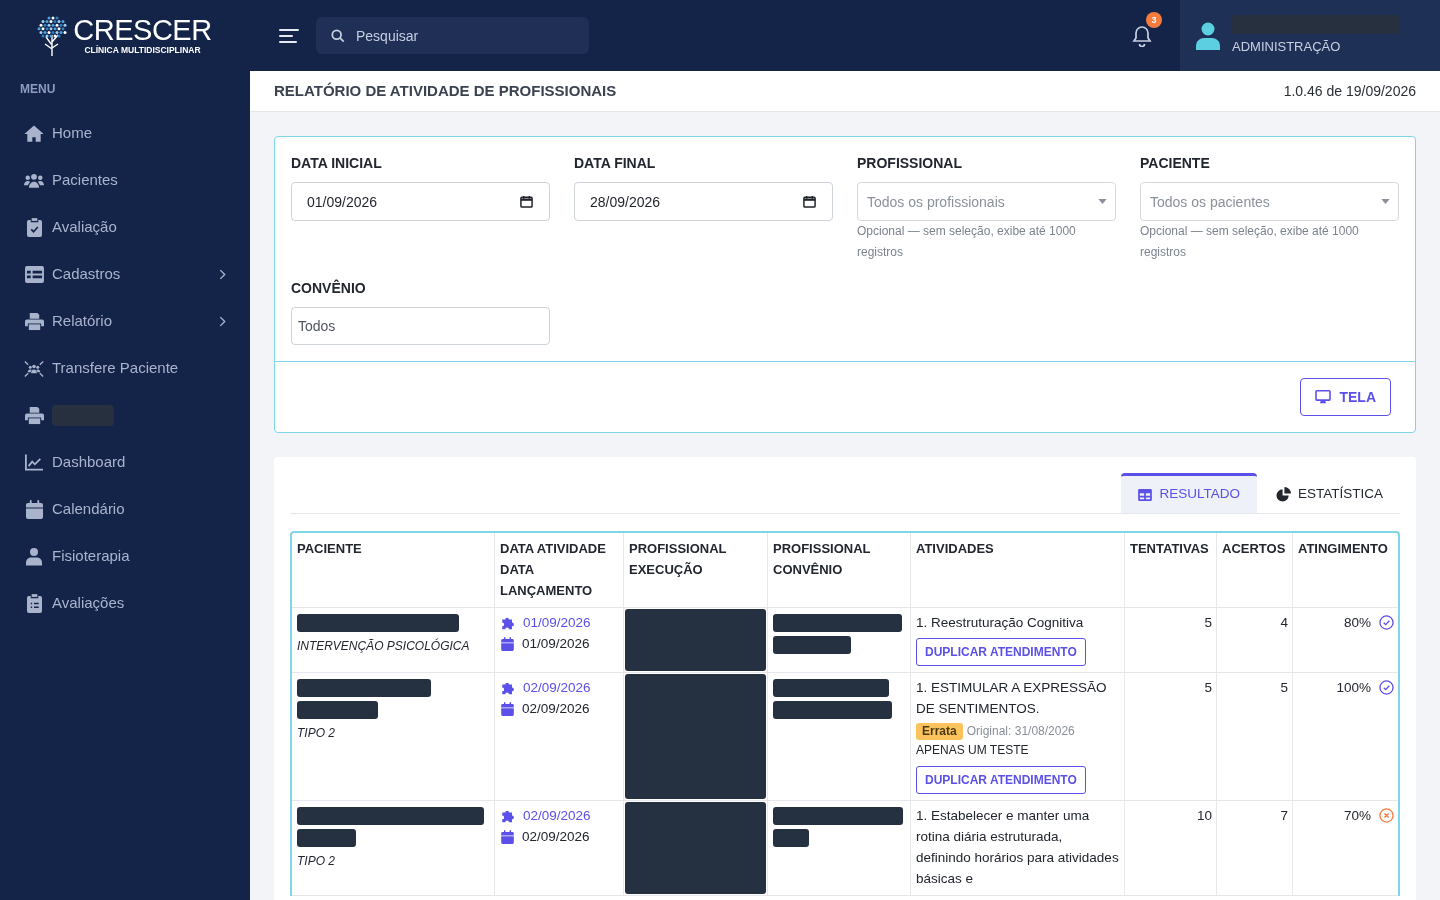 This screenshot has height=900, width=1440. I want to click on tab: ESTATÍSTICA, so click(1329, 493).